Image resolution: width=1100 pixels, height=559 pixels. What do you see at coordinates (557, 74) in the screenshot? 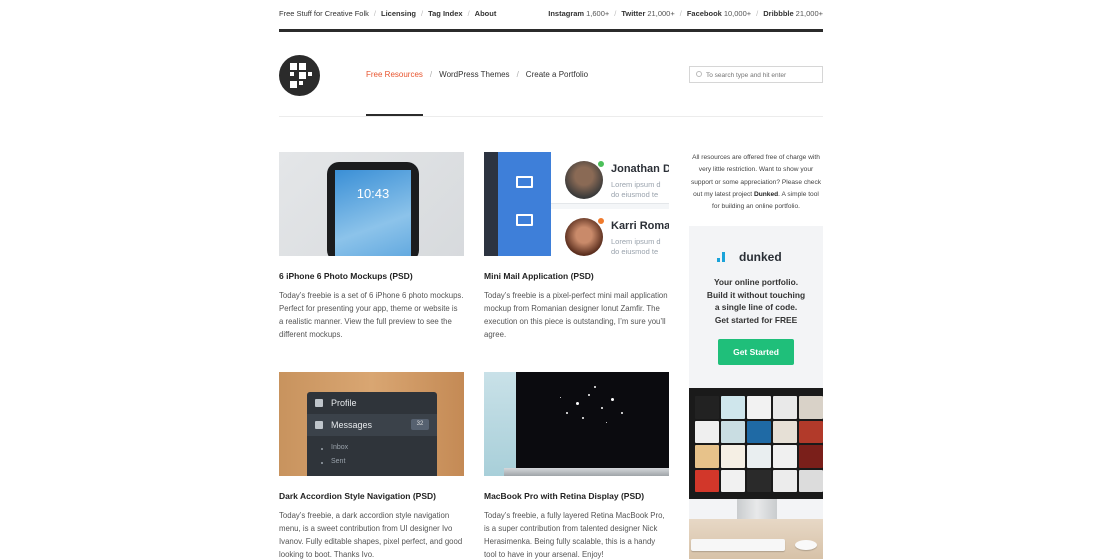
I see `nav-create-portfolio: Create a Portfolio` at bounding box center [557, 74].